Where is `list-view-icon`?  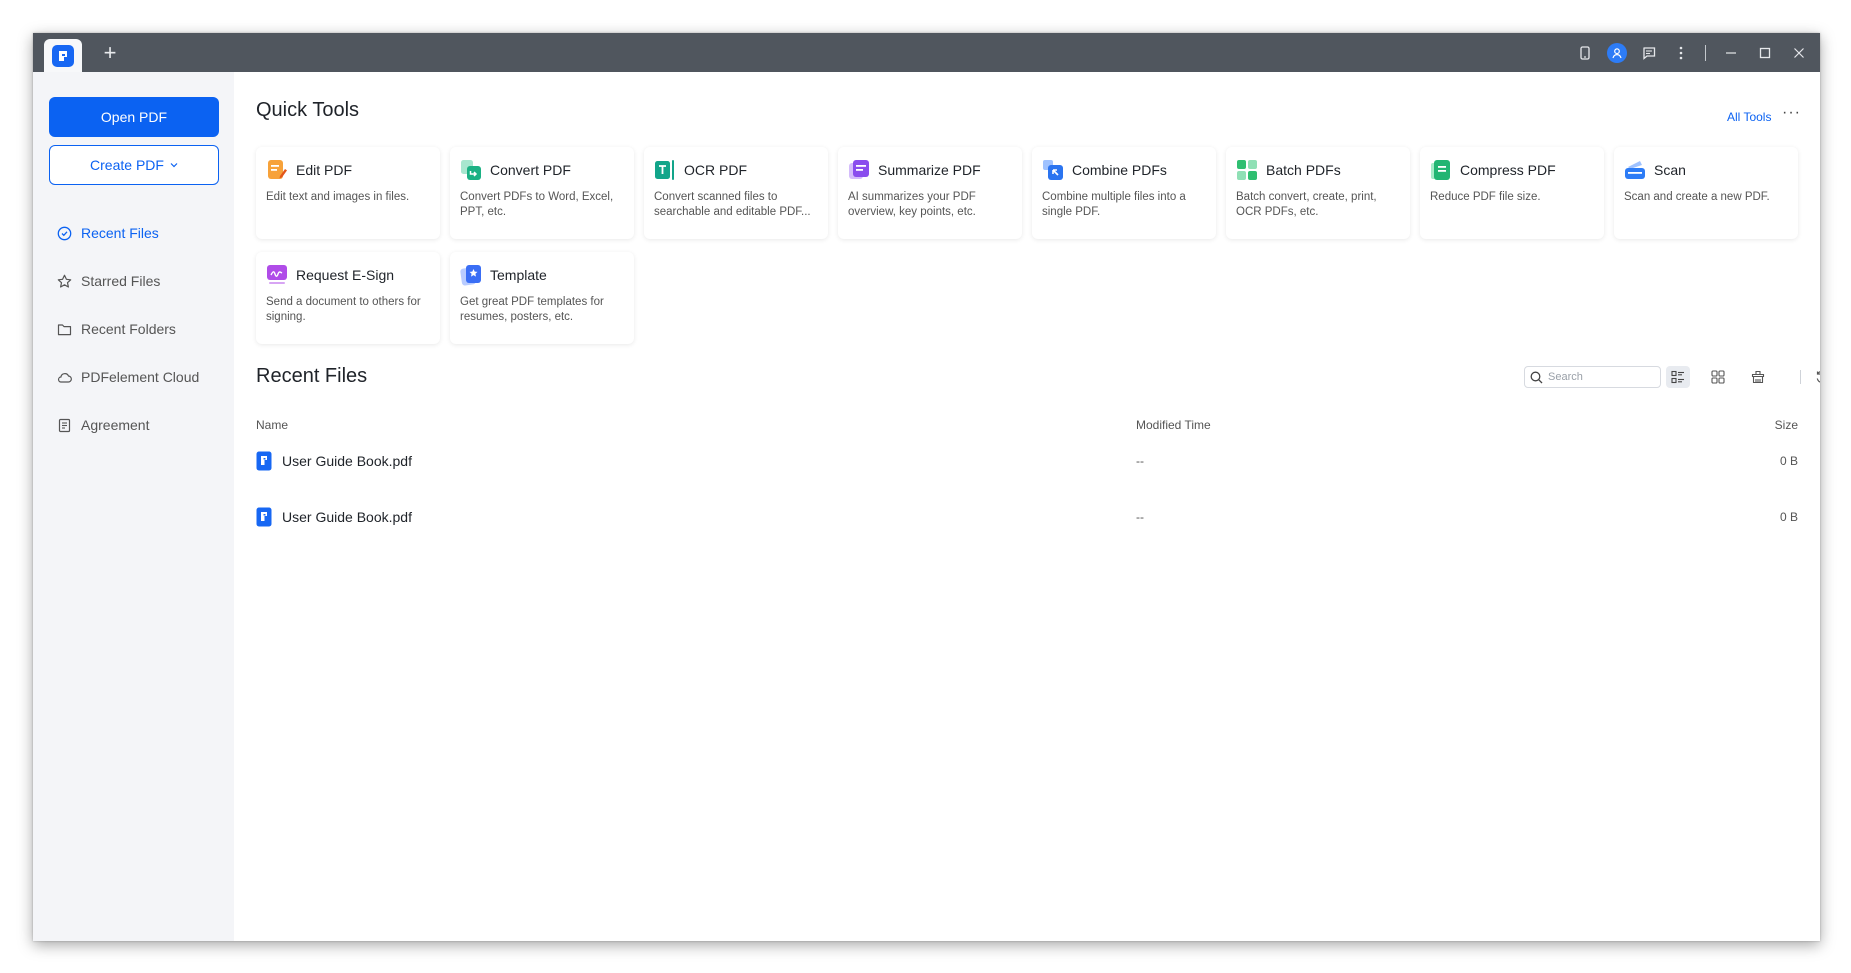 list-view-icon is located at coordinates (1677, 377).